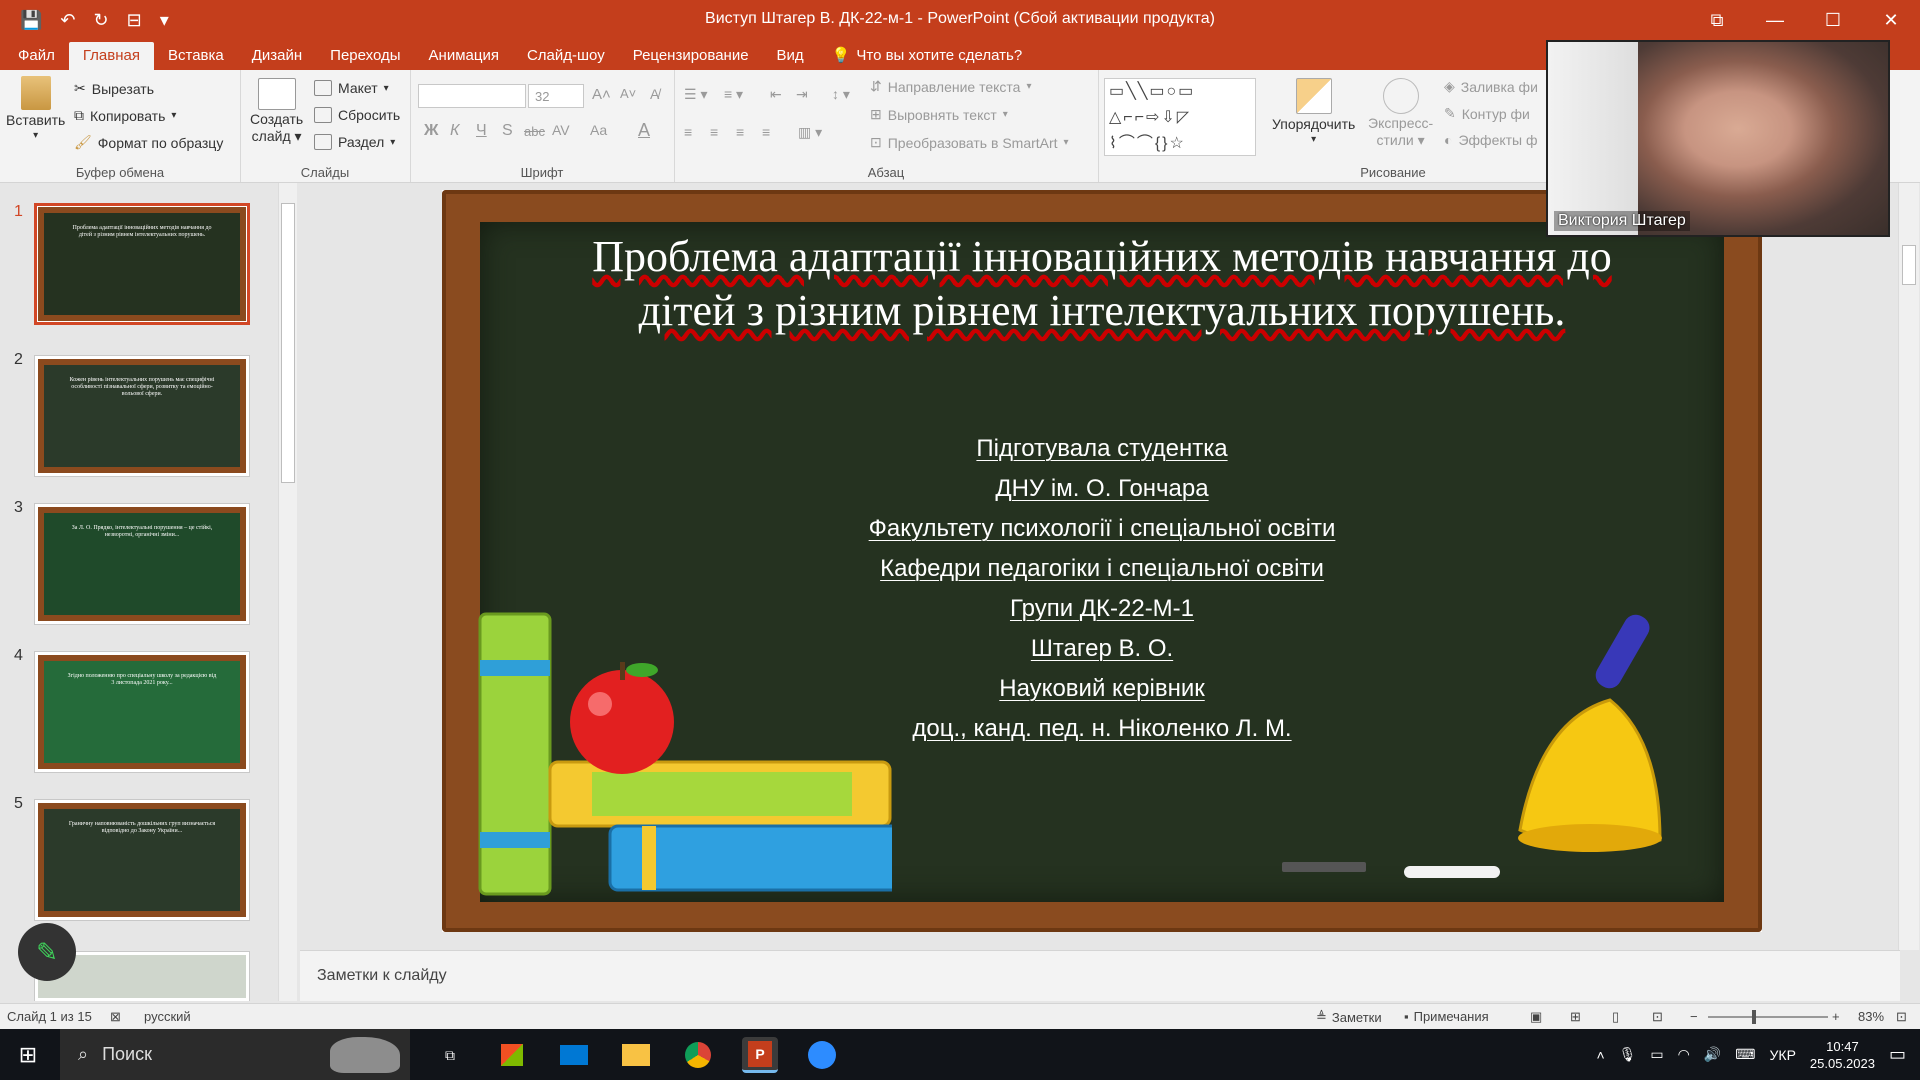 The image size is (1920, 1080). What do you see at coordinates (1615, 1017) in the screenshot?
I see `reading-view-icon: ▯` at bounding box center [1615, 1017].